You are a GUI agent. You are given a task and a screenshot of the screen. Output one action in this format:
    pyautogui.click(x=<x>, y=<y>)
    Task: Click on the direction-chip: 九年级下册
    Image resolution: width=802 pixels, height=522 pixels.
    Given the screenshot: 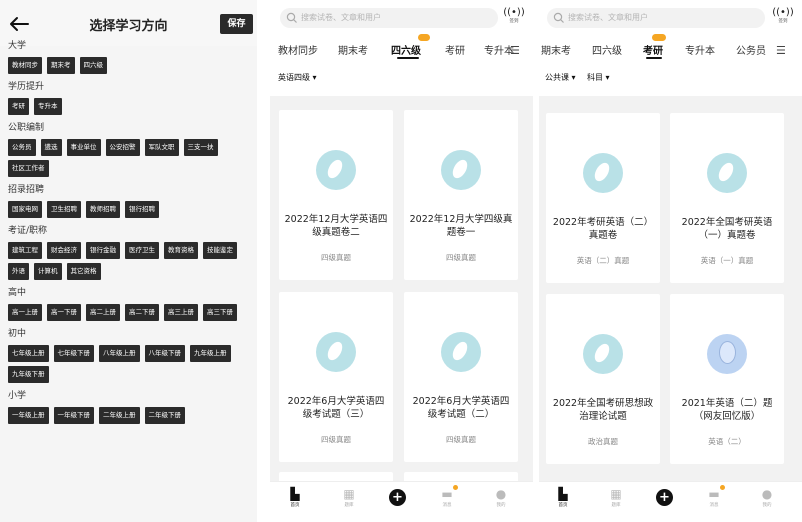 What is the action you would take?
    pyautogui.click(x=28, y=374)
    